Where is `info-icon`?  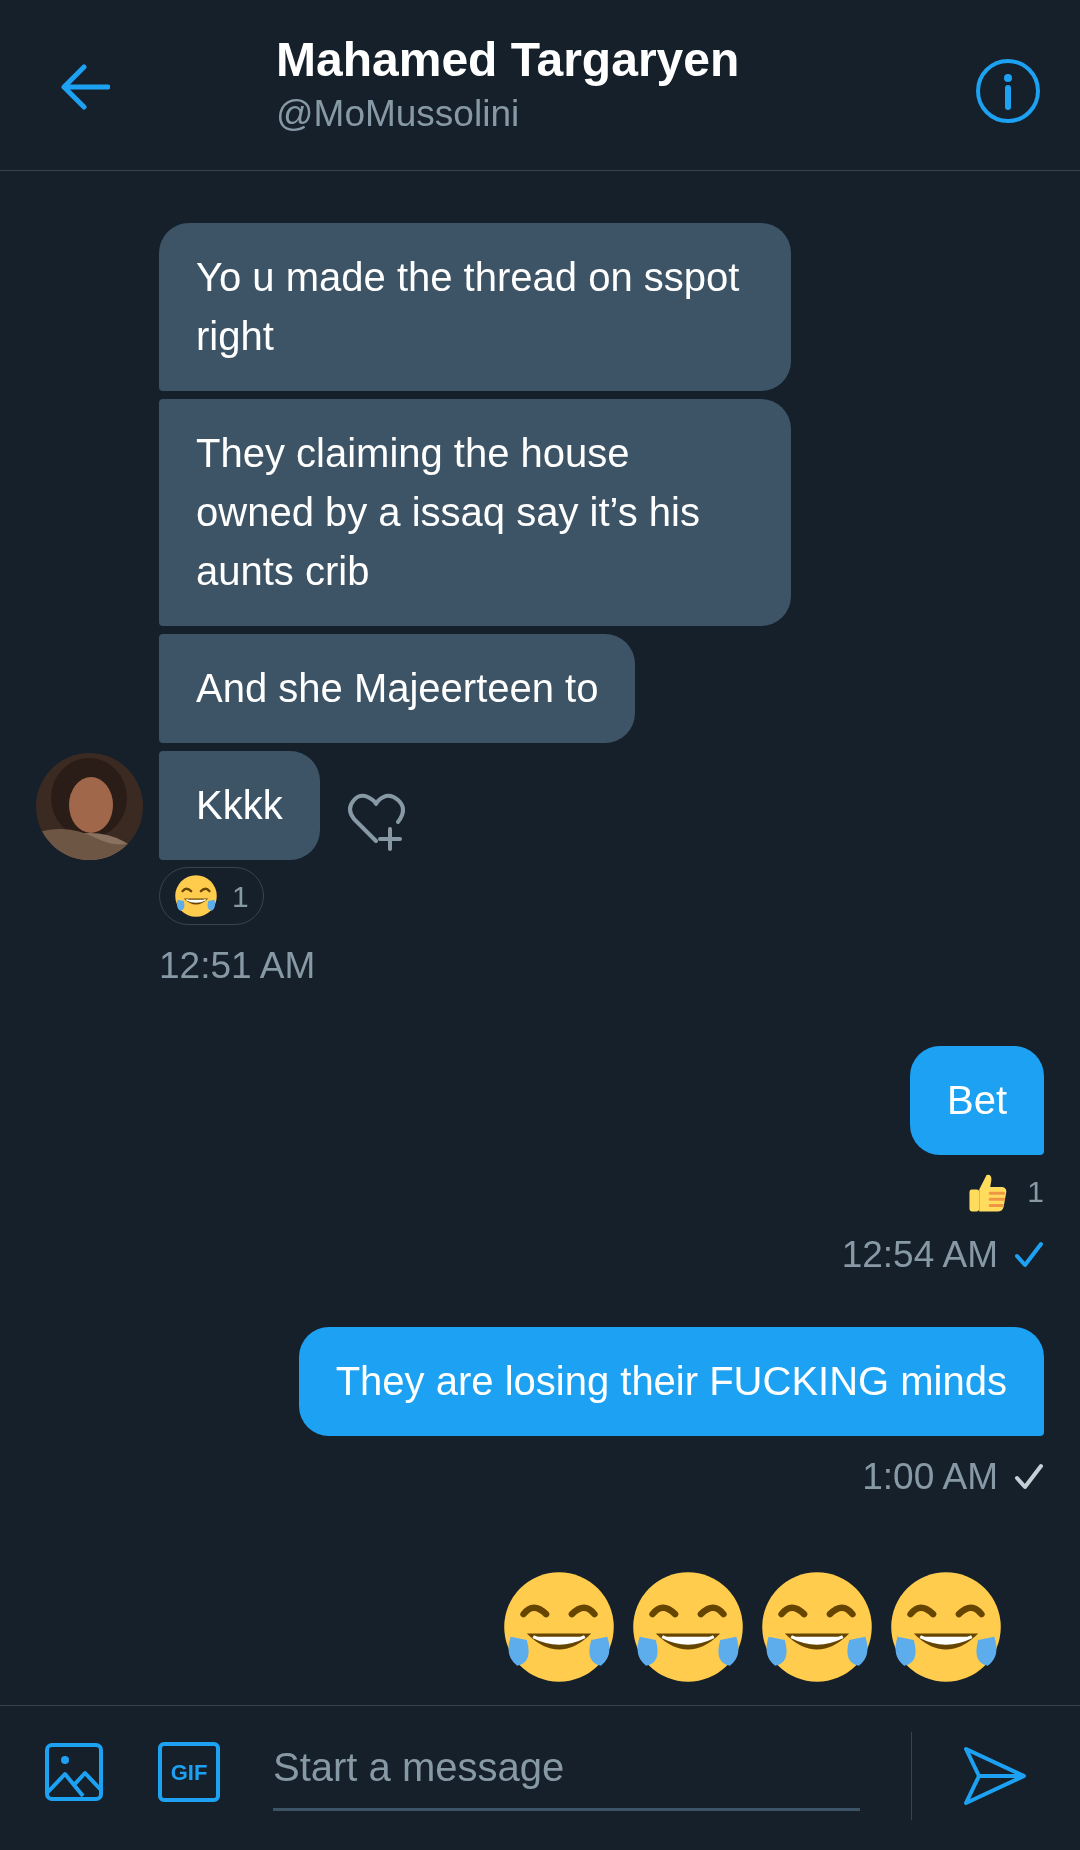
info-icon is located at coordinates (1008, 91).